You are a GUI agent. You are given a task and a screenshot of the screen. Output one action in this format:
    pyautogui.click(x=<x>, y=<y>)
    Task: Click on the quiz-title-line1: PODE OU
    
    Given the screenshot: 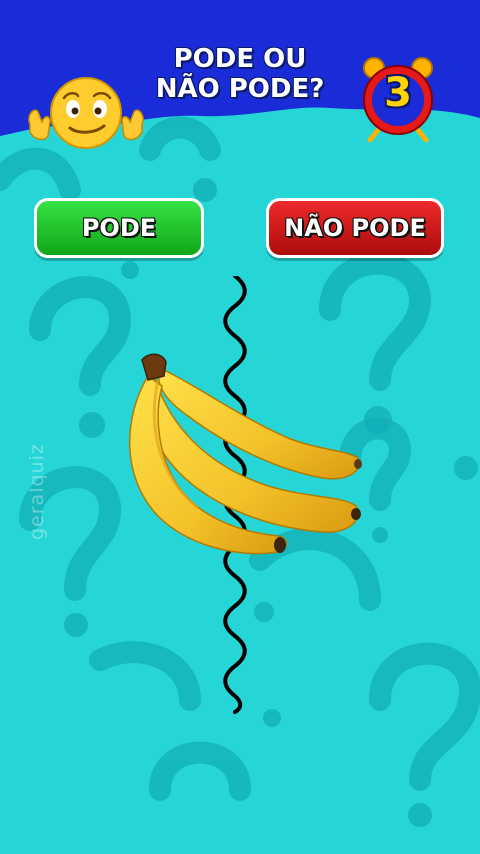 What is the action you would take?
    pyautogui.click(x=240, y=59)
    